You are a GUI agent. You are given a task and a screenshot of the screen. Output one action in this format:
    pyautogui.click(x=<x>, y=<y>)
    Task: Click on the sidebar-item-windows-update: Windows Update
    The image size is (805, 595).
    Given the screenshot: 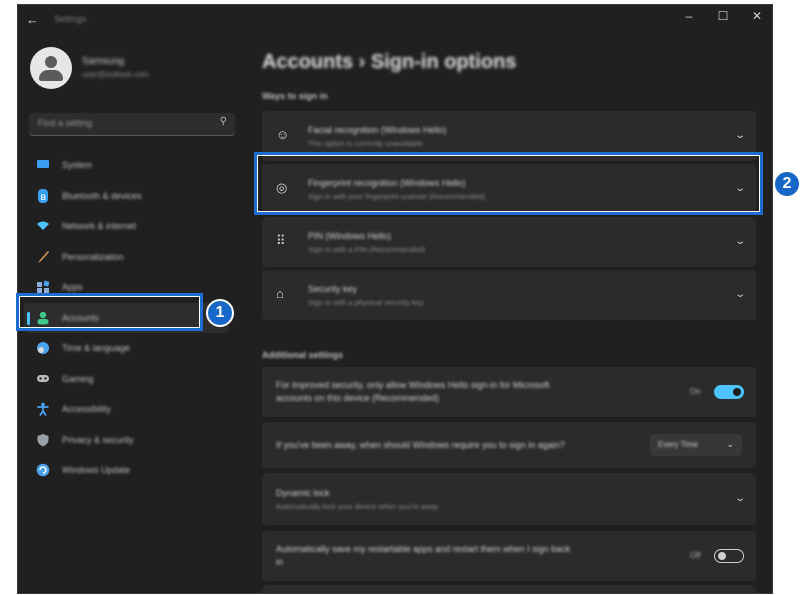 What is the action you would take?
    pyautogui.click(x=126, y=470)
    